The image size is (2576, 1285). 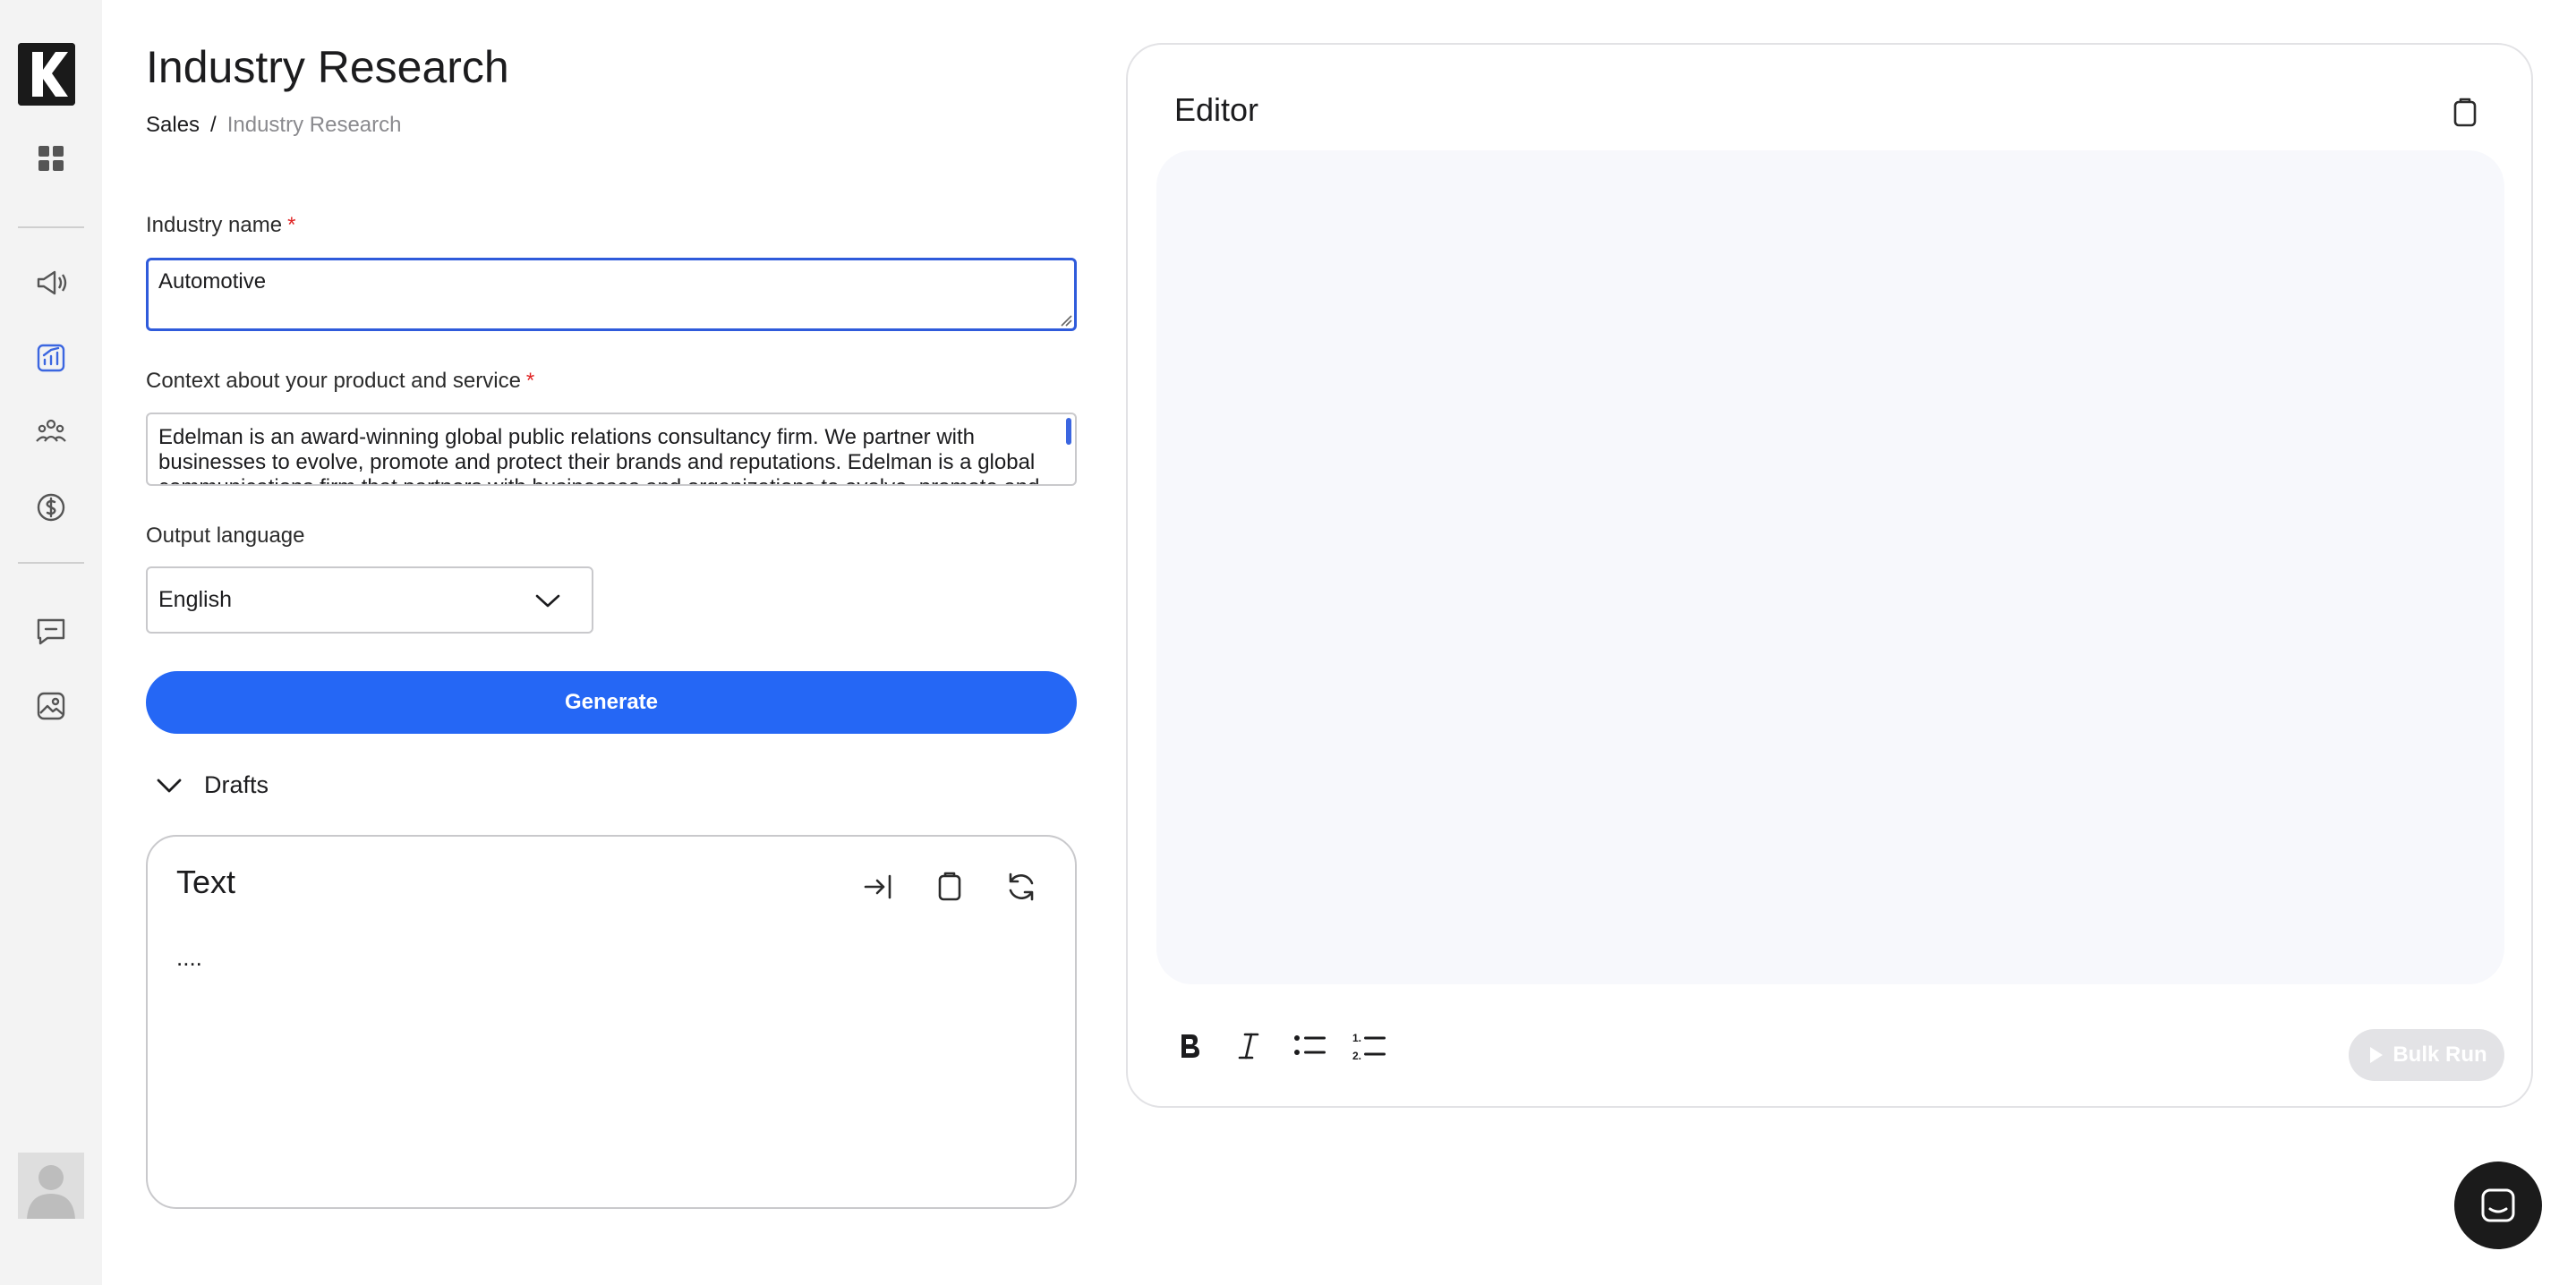 I want to click on user-icon, so click(x=51, y=1186).